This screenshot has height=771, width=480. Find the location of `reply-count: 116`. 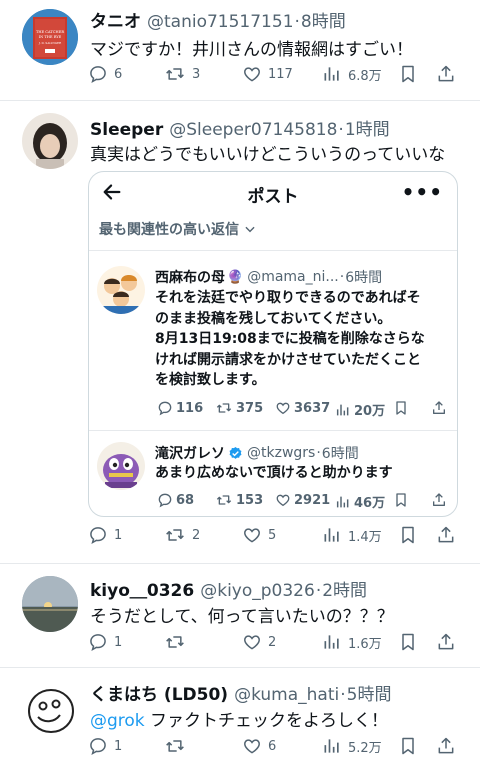

reply-count: 116 is located at coordinates (190, 408).